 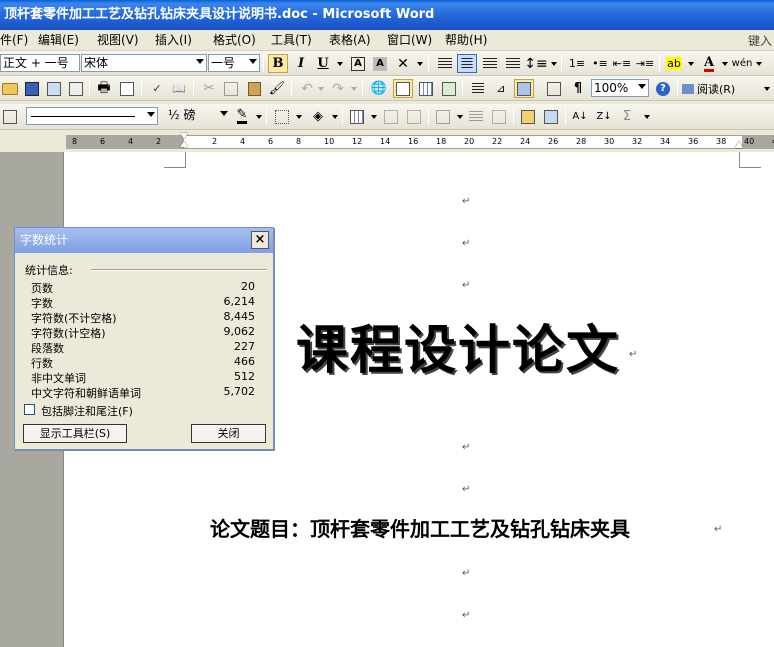 What do you see at coordinates (14, 40) in the screenshot?
I see `menu-file: 件(F)` at bounding box center [14, 40].